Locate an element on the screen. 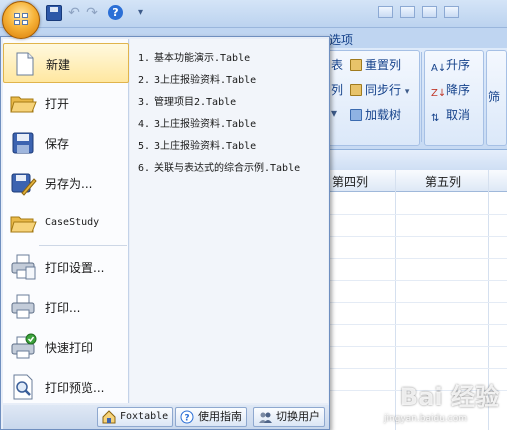  column-header-4: 第四列 is located at coordinates (350, 181).